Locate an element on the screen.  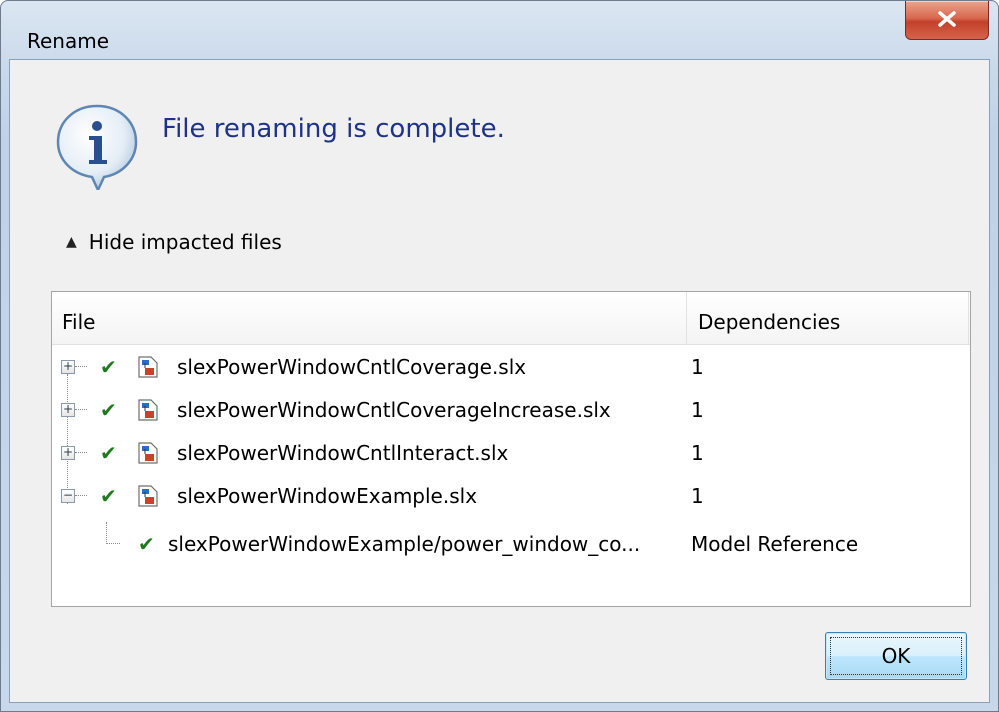
info-icon is located at coordinates (97, 147).